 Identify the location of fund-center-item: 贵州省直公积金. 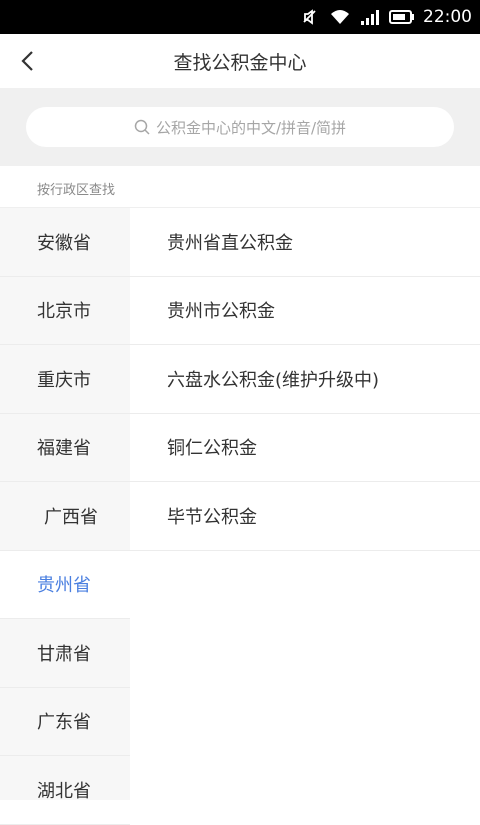
(305, 242).